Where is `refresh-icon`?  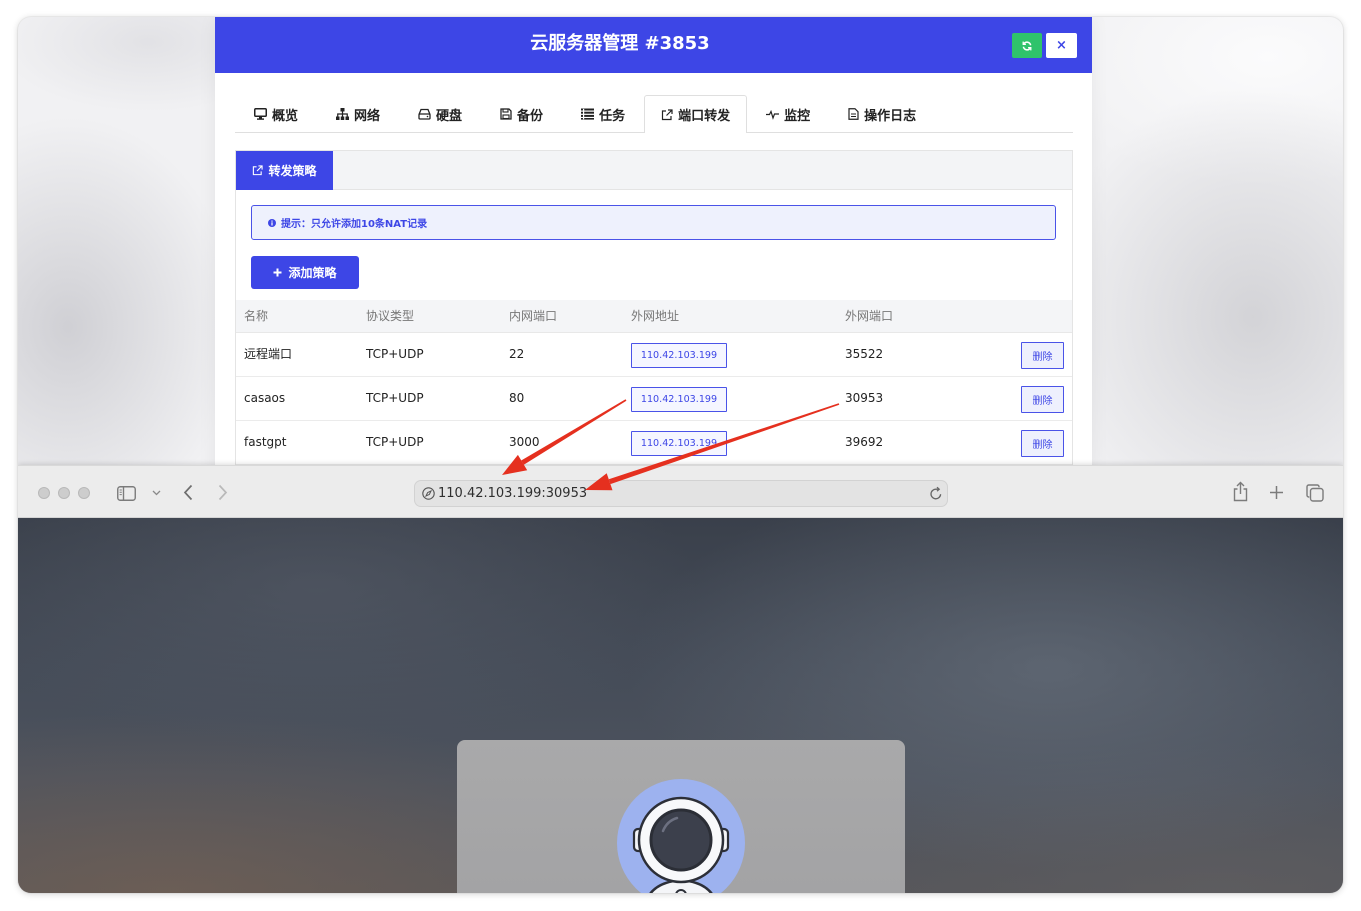
refresh-icon is located at coordinates (1027, 45).